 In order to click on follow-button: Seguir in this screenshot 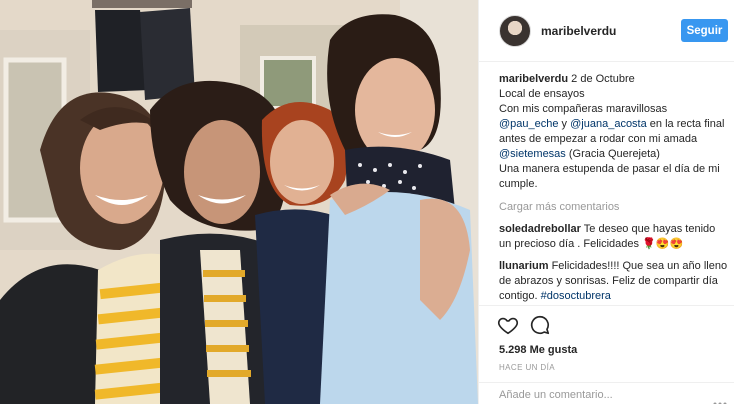, I will do `click(704, 30)`.